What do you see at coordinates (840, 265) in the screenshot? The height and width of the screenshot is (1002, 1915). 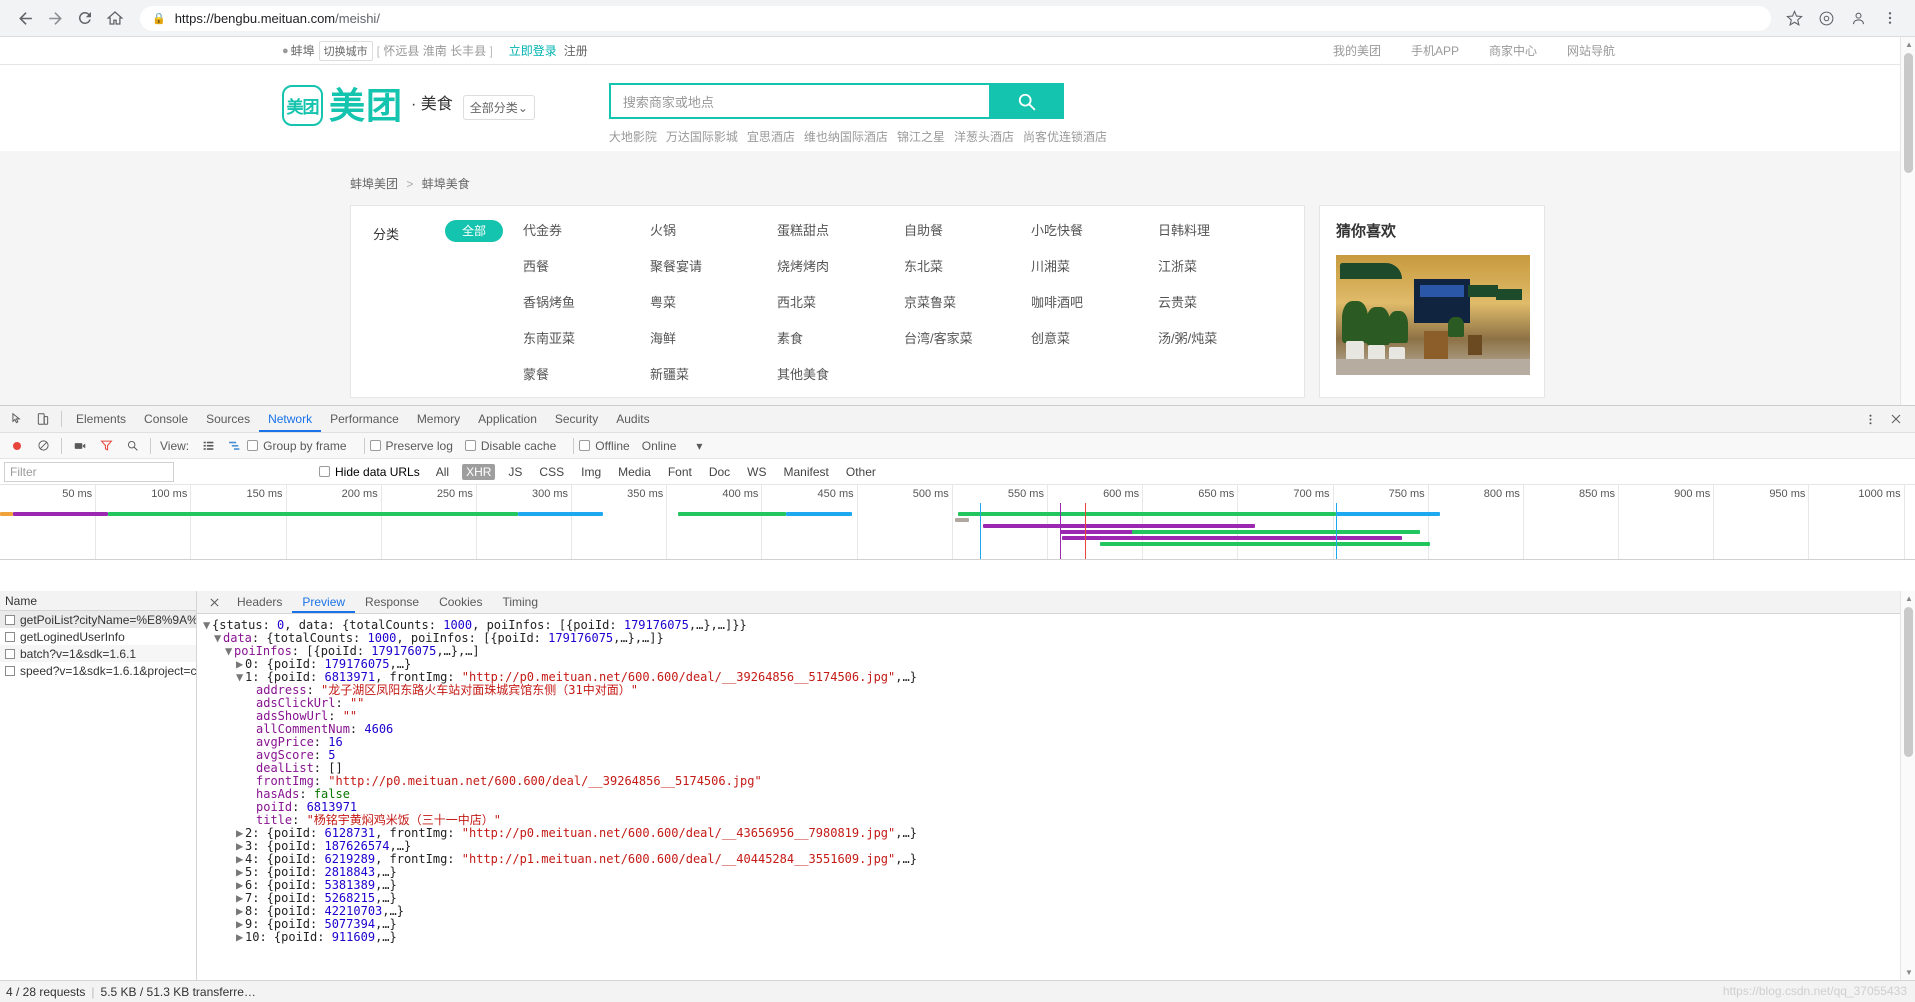 I see `category-item: 烧烤烤肉` at bounding box center [840, 265].